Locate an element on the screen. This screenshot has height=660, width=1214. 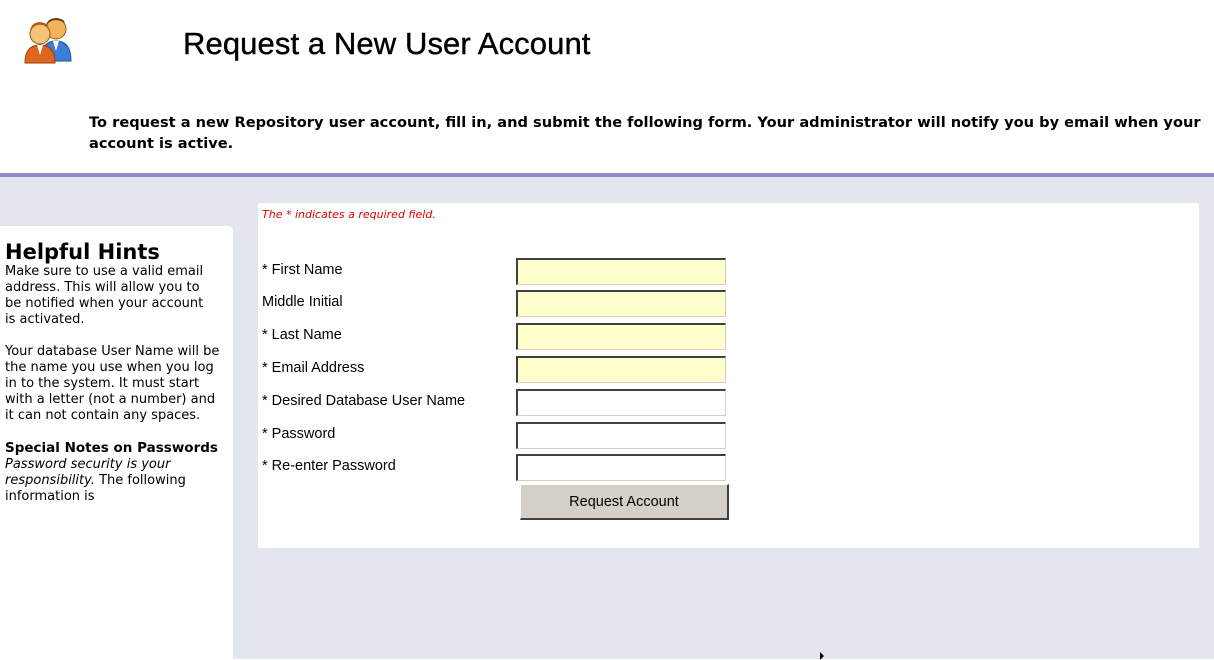
hint-passwords-title: Special Notes on Passwords is located at coordinates (111, 448).